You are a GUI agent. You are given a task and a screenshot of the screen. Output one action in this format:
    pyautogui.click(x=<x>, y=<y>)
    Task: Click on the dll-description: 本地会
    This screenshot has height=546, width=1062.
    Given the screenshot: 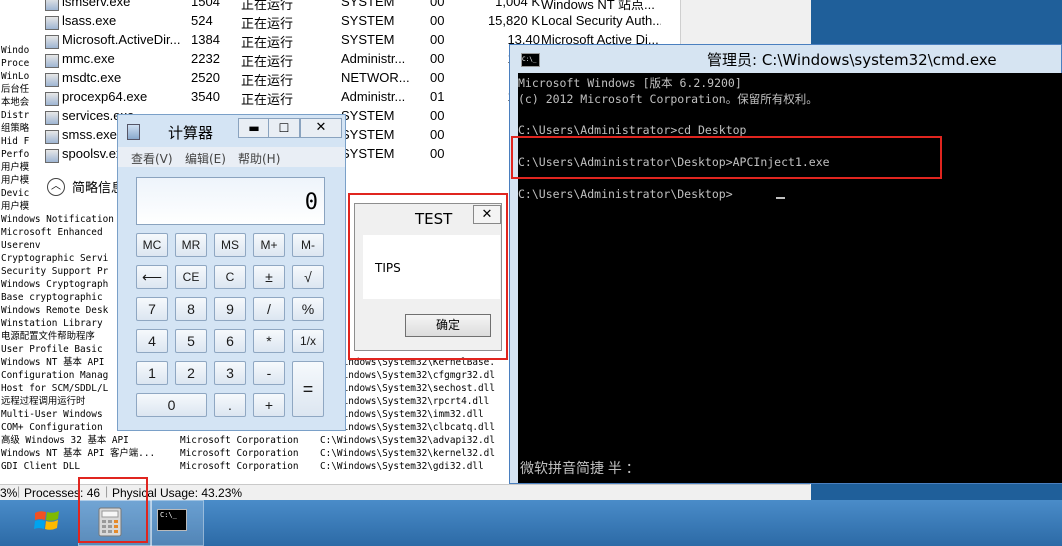 What is the action you would take?
    pyautogui.click(x=15, y=102)
    